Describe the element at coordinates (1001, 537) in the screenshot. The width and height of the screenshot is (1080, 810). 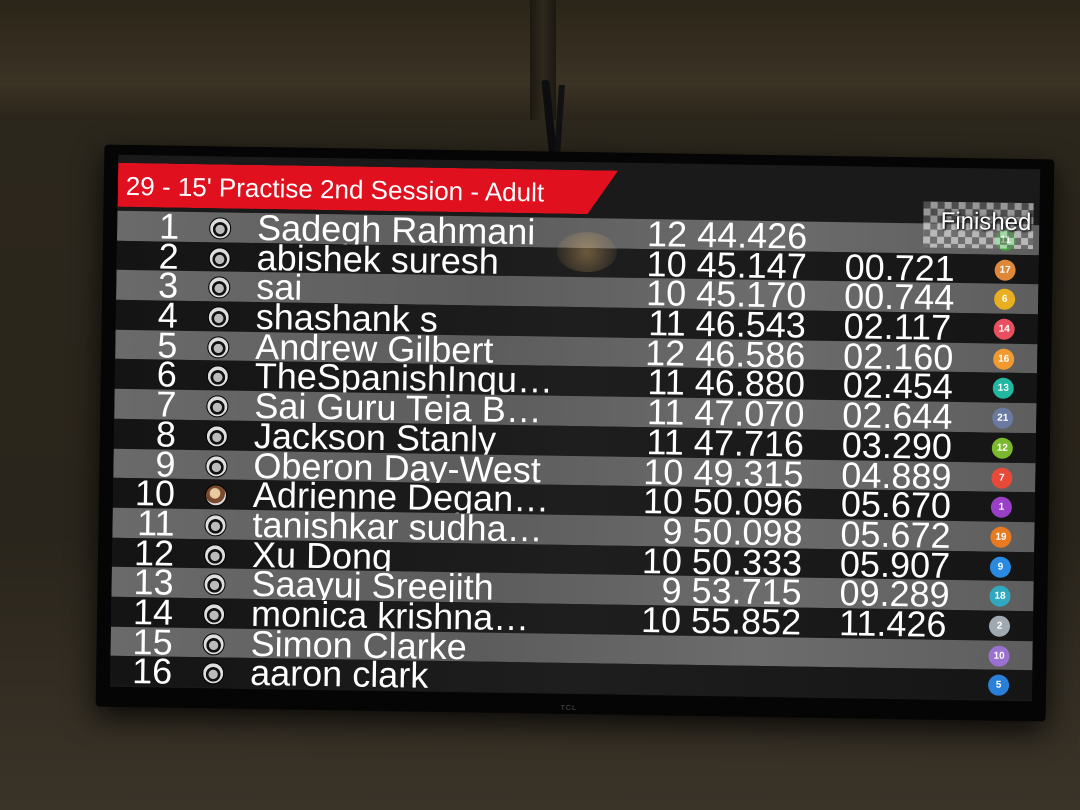
I see `kart-number-badge: 19` at that location.